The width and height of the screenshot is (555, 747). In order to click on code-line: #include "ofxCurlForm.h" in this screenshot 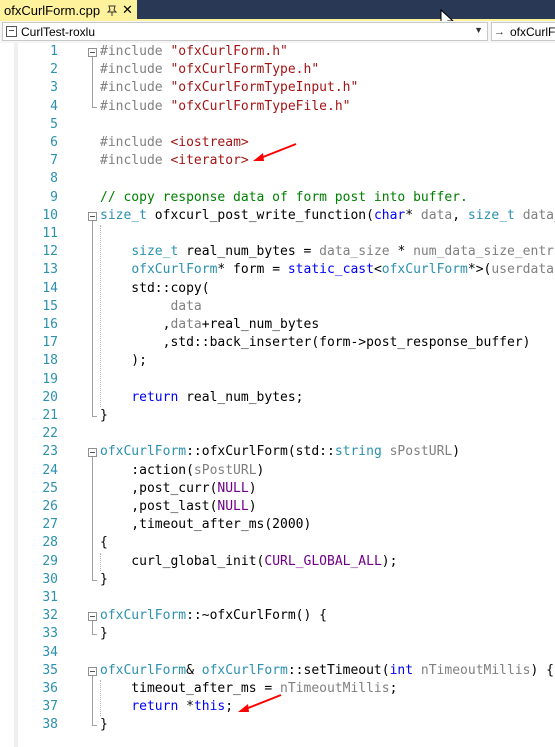, I will do `click(194, 52)`.